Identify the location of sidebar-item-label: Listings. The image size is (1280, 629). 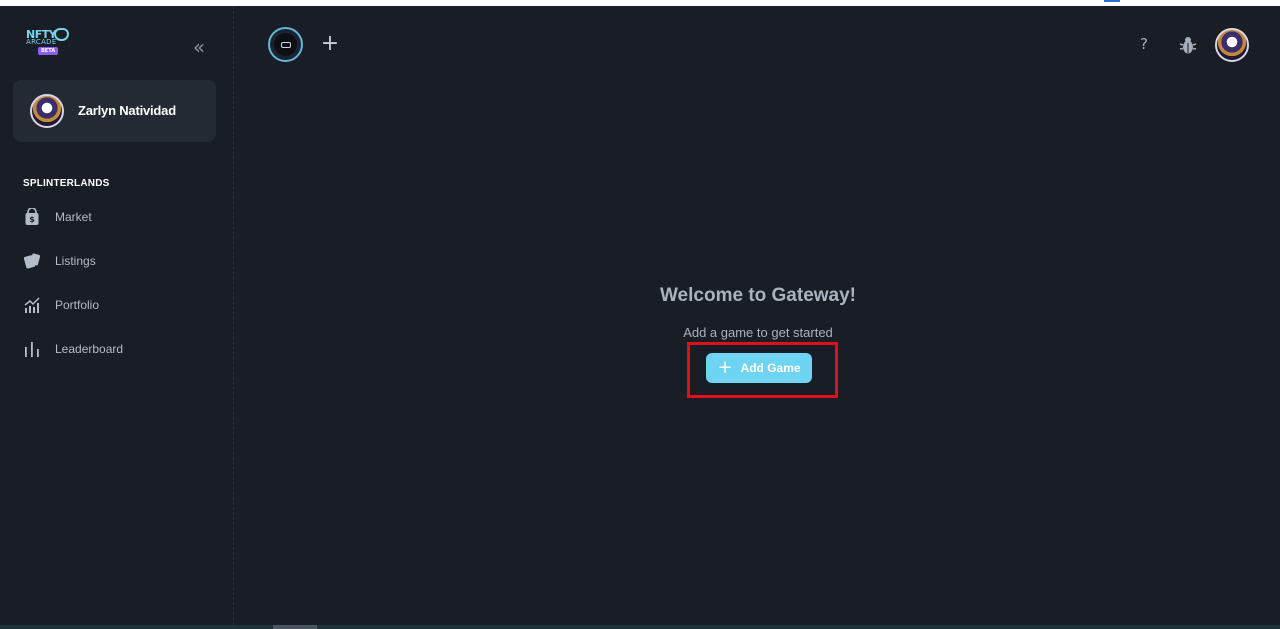
(75, 261).